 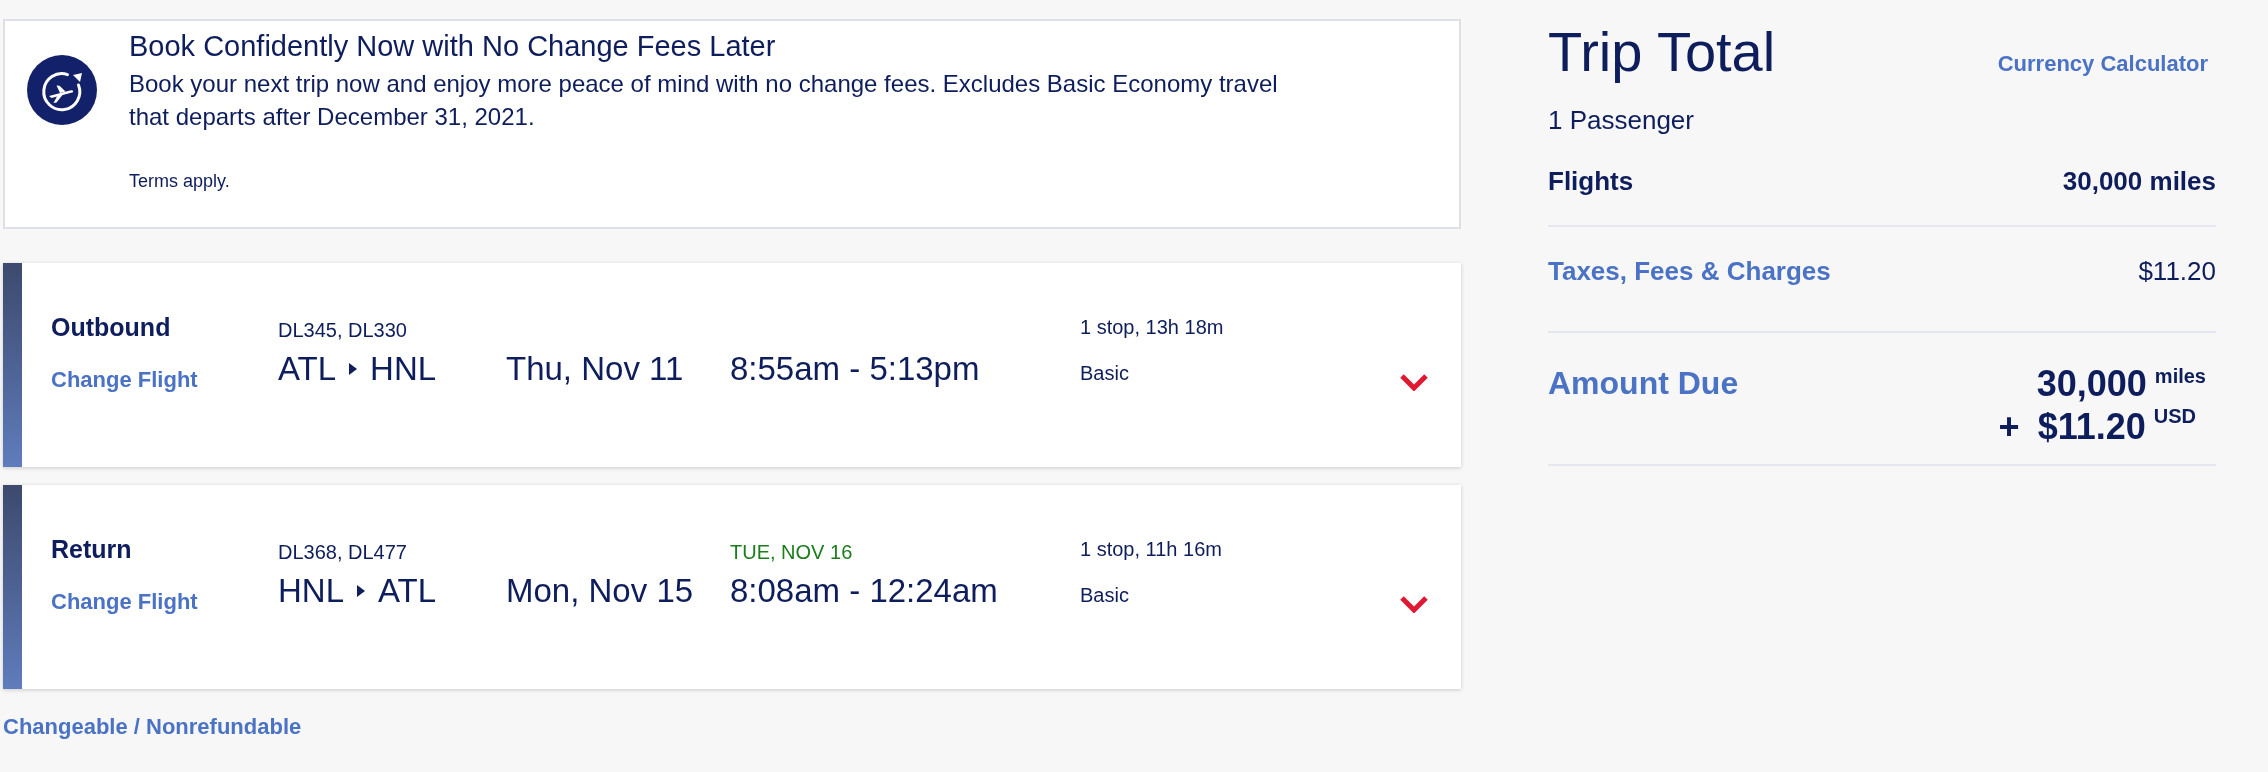 I want to click on fare-rules-link: Changeable / Nonrefundable, so click(x=152, y=726).